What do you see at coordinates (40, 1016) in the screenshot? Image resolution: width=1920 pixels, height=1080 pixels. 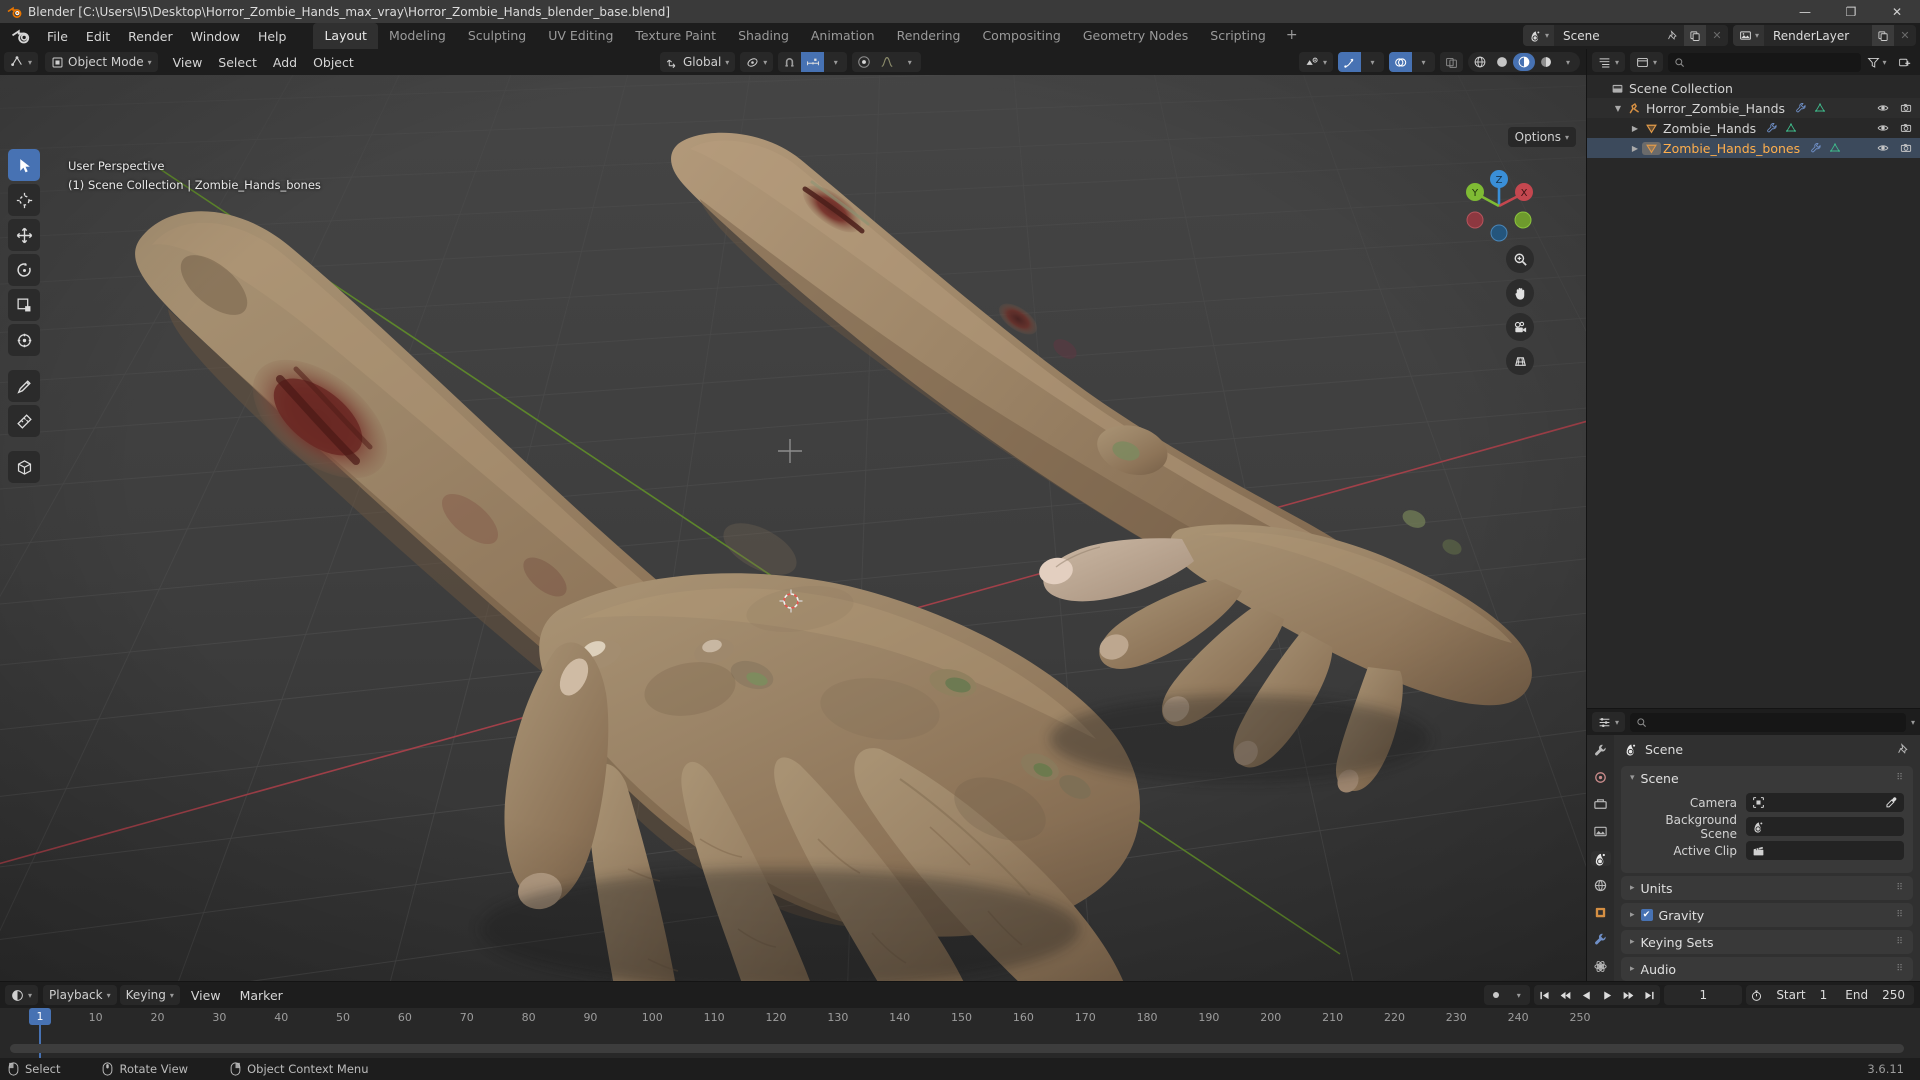 I see `timeline-playhead: 1` at bounding box center [40, 1016].